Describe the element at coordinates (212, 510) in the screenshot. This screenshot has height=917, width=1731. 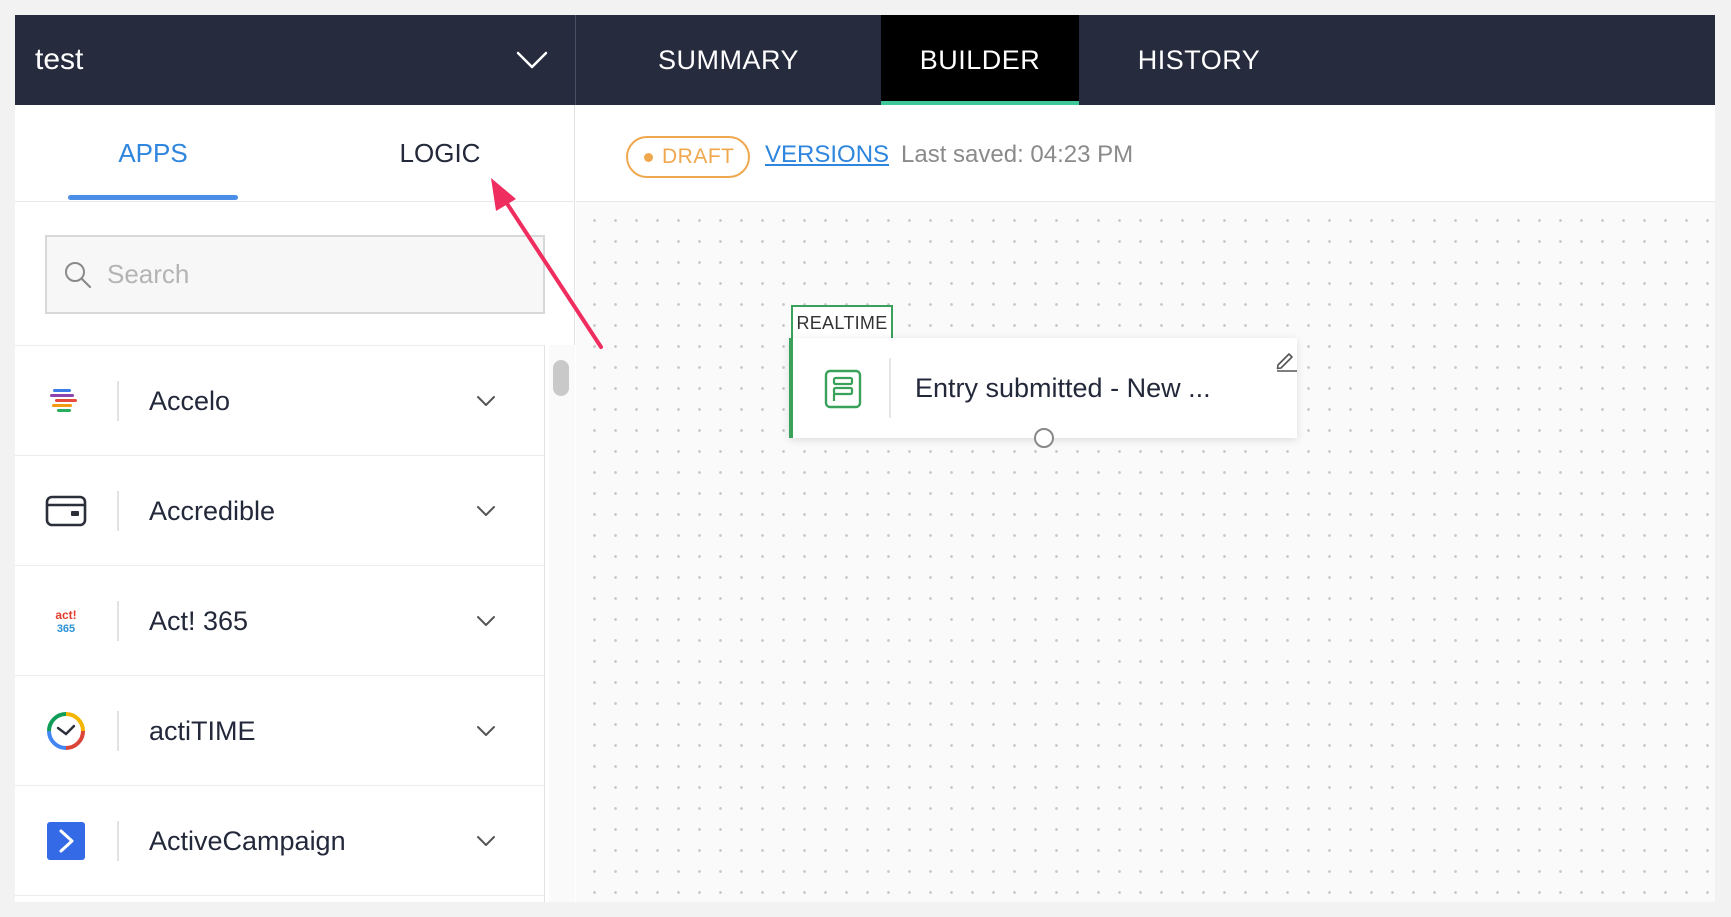
I see `app-name: Accredible` at that location.